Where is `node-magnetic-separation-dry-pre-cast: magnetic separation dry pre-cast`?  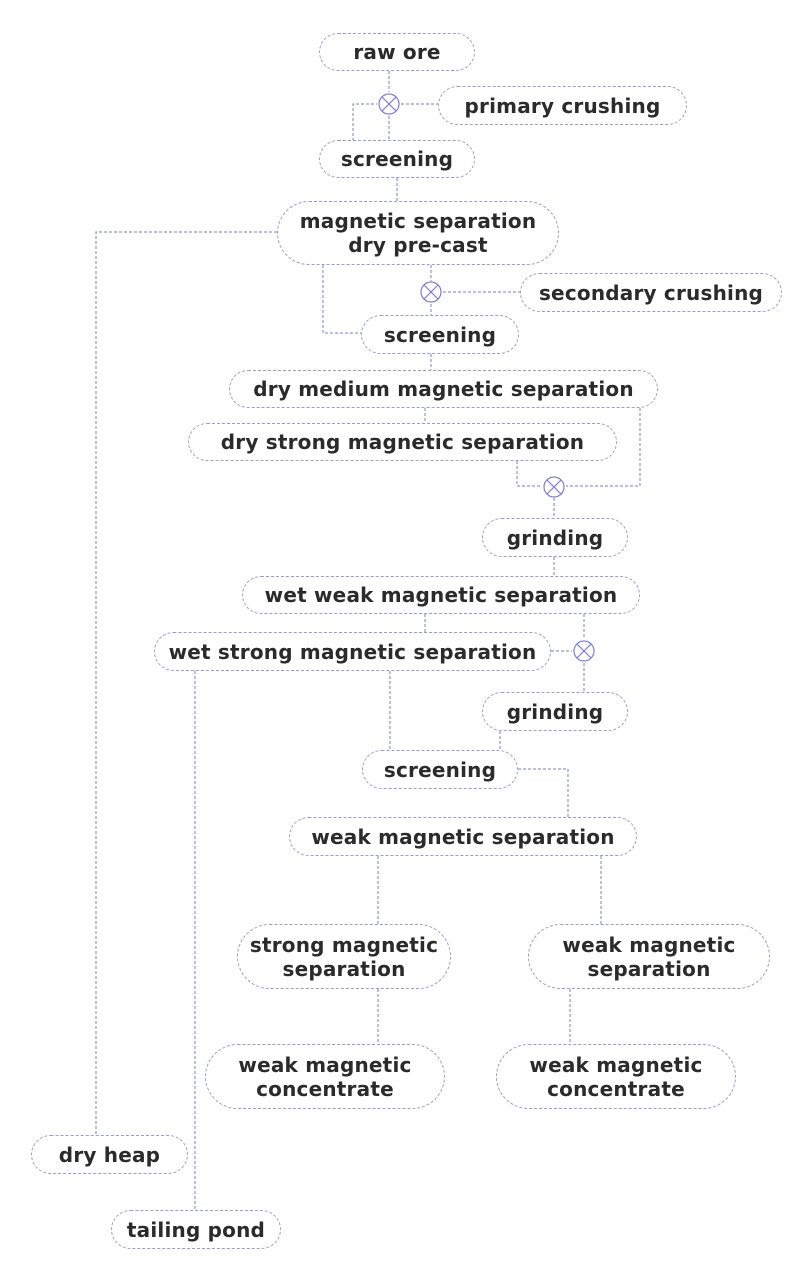 node-magnetic-separation-dry-pre-cast: magnetic separation dry pre-cast is located at coordinates (418, 233).